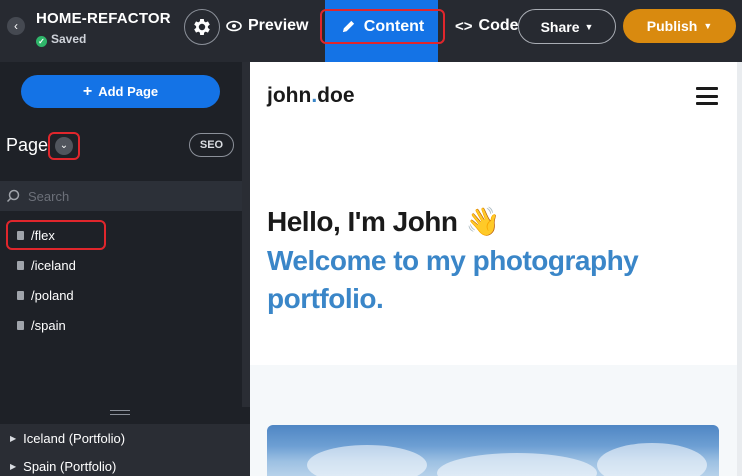  What do you see at coordinates (56, 235) in the screenshot?
I see `page-item-flex: /flex` at bounding box center [56, 235].